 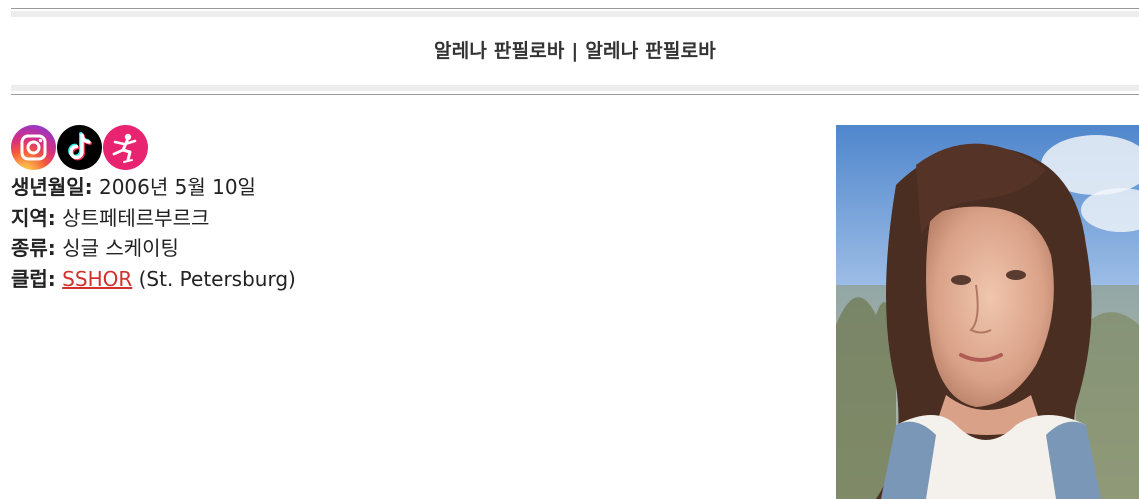 I want to click on region-label: 지역:, so click(x=33, y=217).